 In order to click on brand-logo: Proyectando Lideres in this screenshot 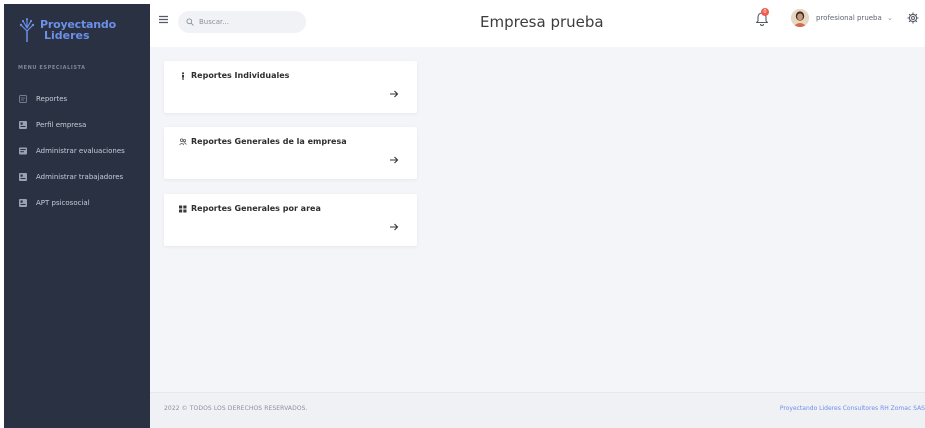, I will do `click(67, 30)`.